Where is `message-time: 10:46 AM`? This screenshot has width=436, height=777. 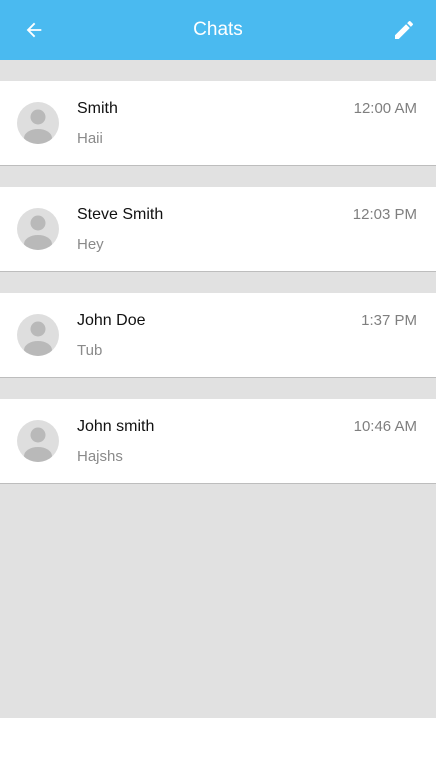
message-time: 10:46 AM is located at coordinates (385, 426).